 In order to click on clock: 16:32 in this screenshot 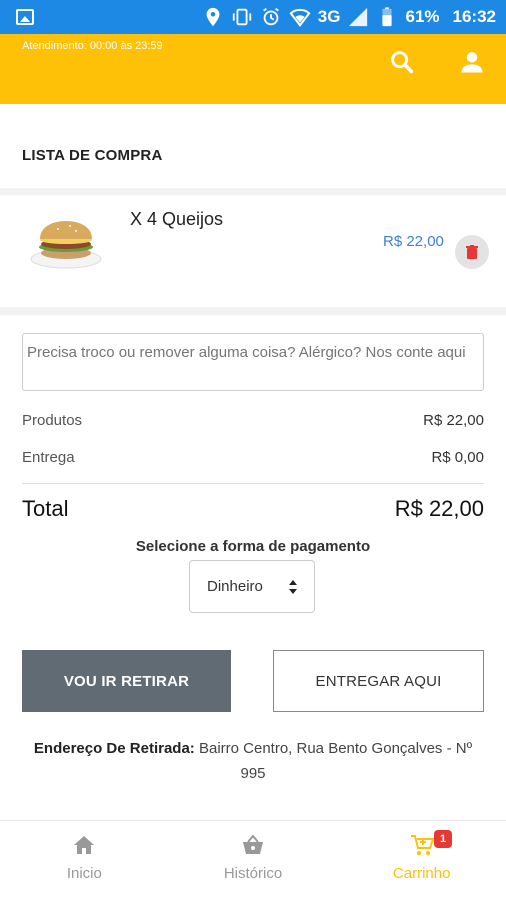, I will do `click(474, 16)`.